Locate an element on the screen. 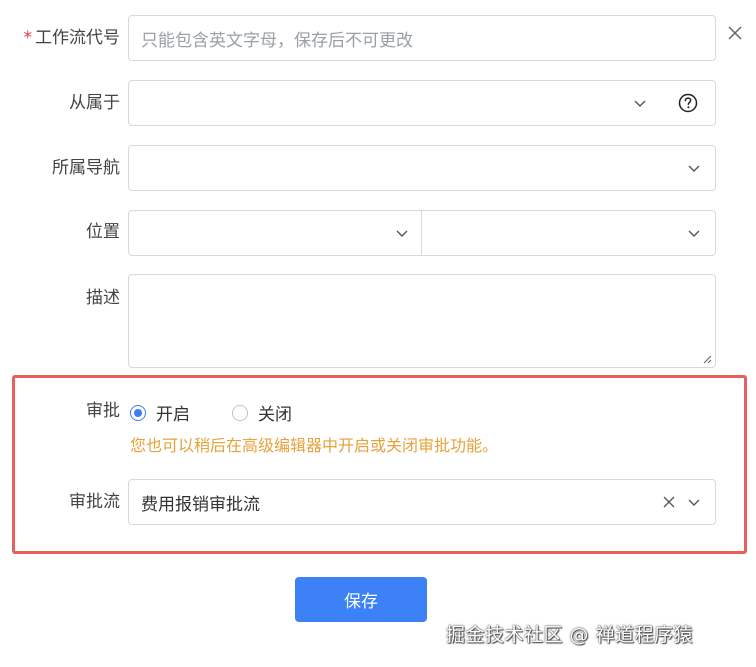 This screenshot has height=667, width=756. help-circle-icon is located at coordinates (688, 103).